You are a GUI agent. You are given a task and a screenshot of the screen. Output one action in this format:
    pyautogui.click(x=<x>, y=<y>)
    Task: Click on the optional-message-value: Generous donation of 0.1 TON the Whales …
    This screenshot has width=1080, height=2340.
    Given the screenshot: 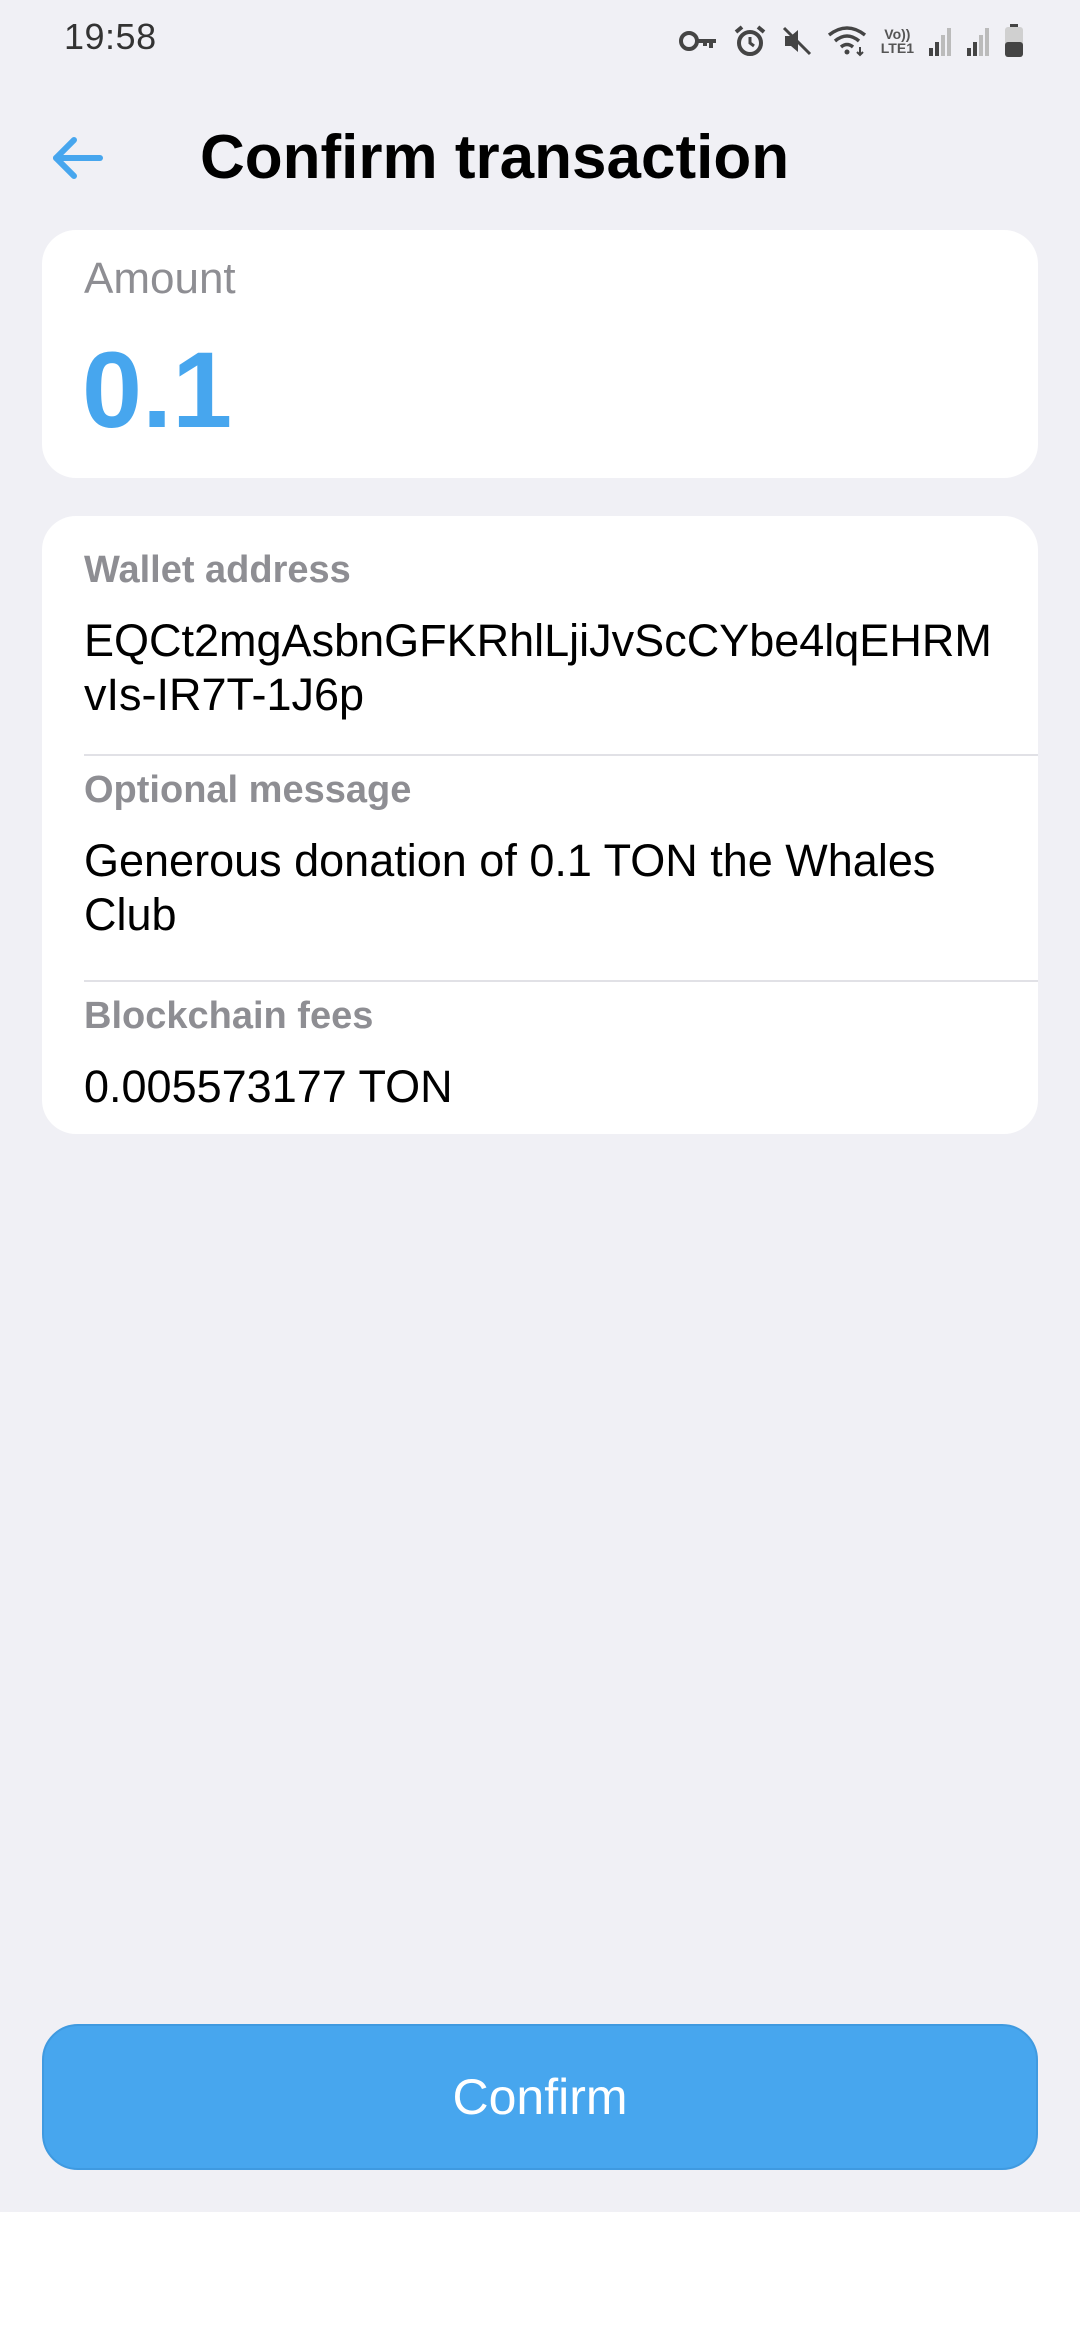 What is the action you would take?
    pyautogui.click(x=510, y=887)
    